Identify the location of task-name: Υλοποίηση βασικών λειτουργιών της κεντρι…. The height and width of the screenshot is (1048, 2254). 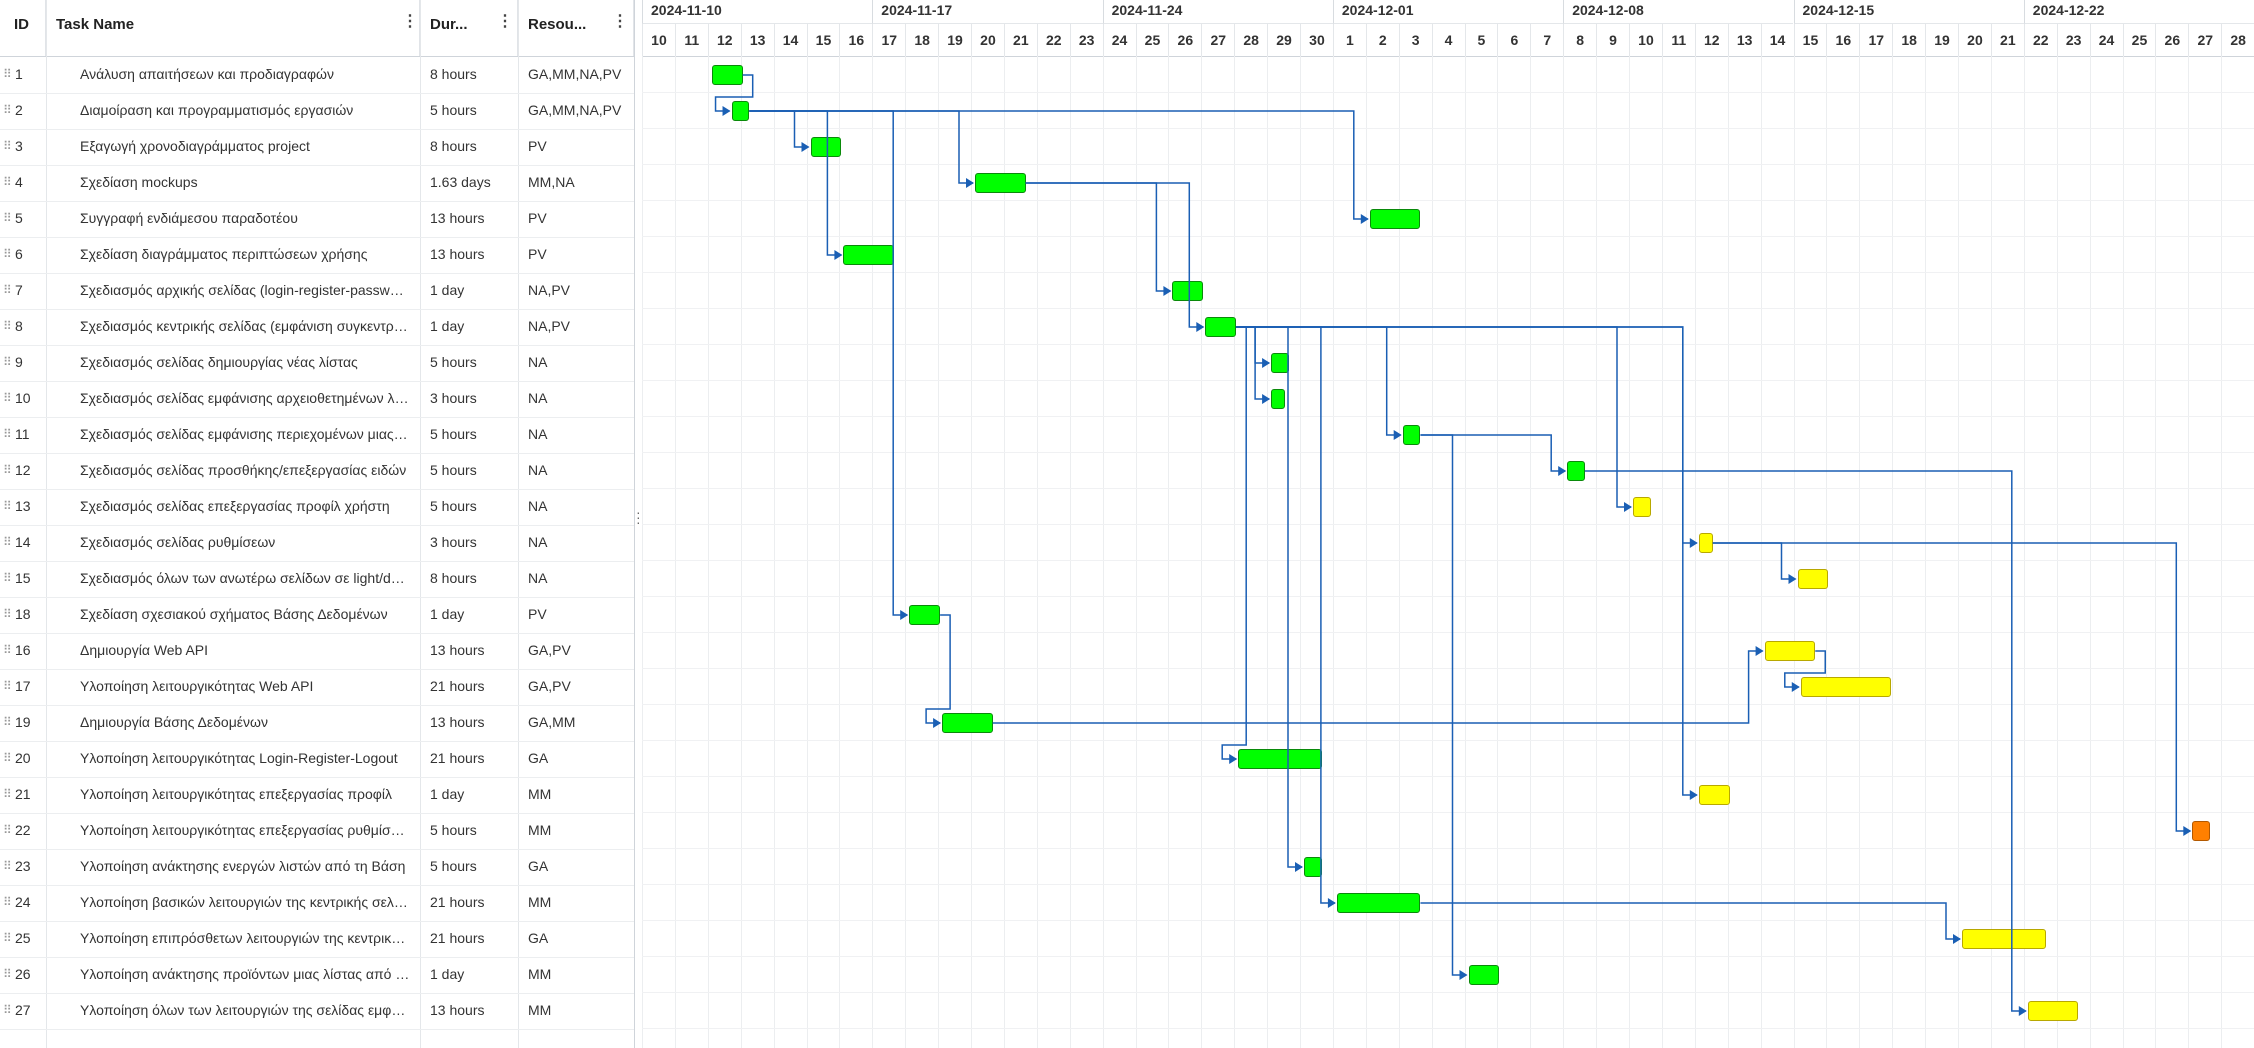
(245, 902).